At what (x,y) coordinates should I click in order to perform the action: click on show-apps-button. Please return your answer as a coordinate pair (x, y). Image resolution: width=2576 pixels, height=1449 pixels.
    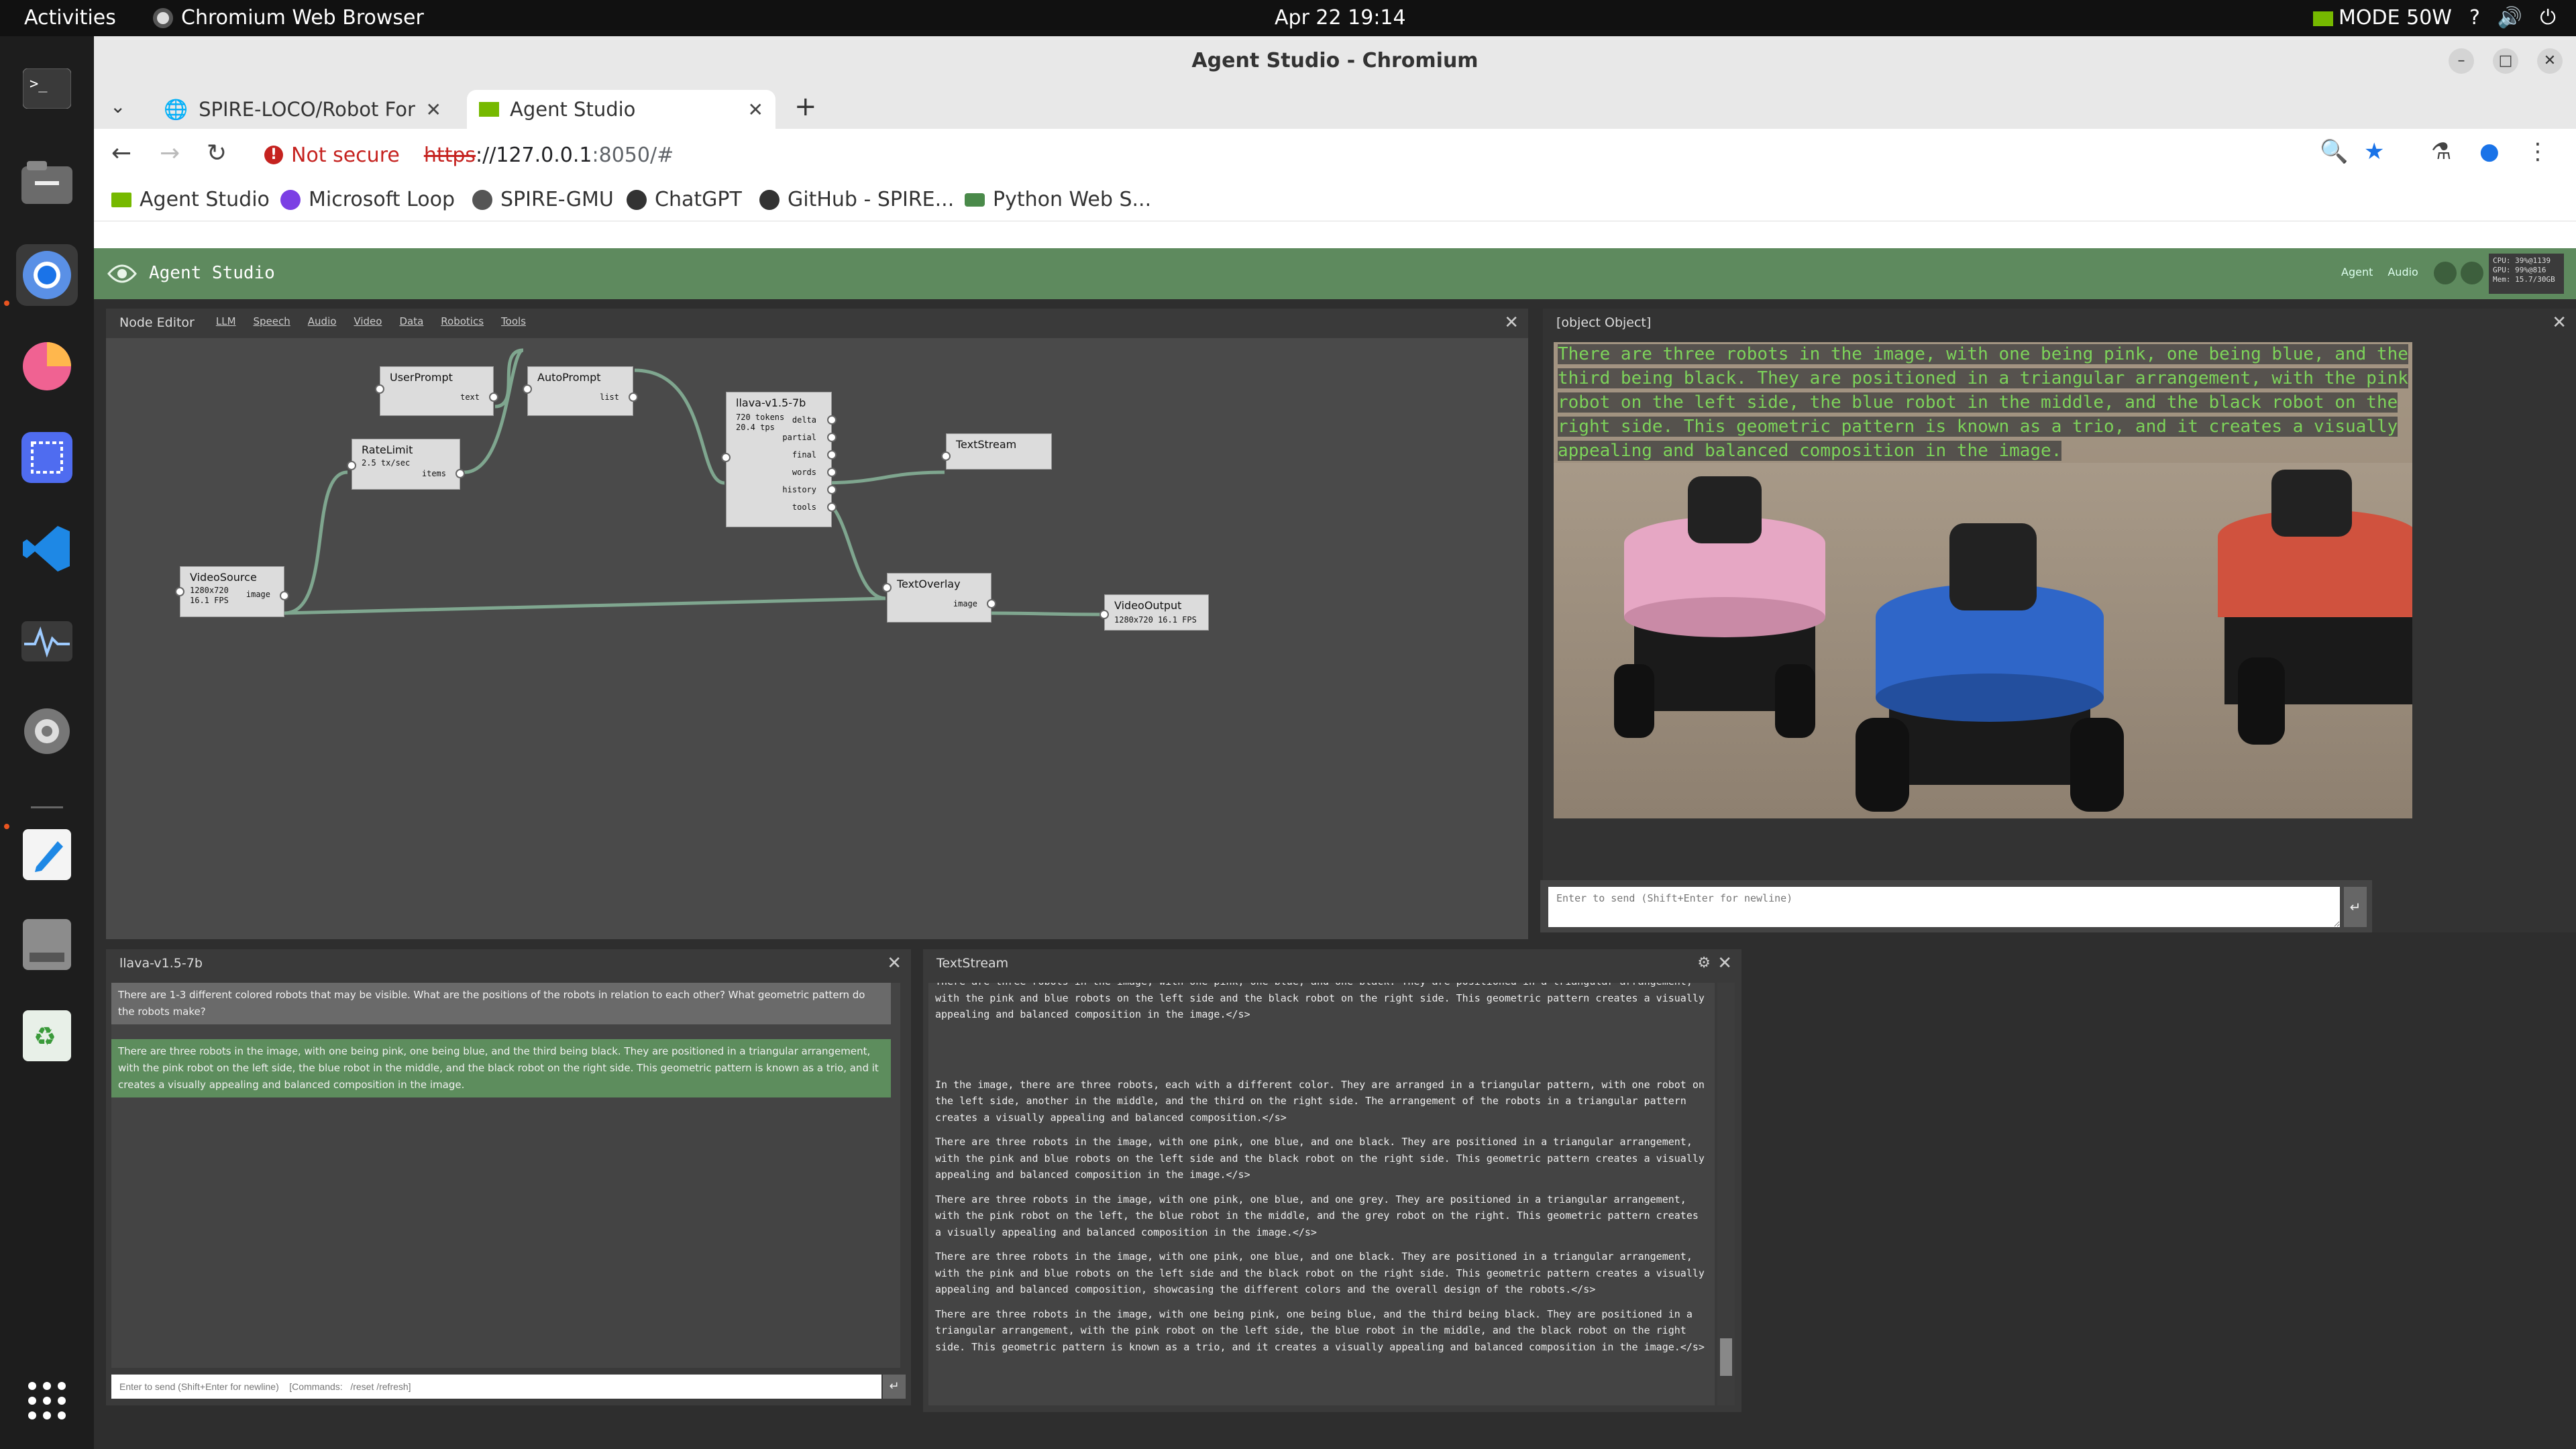
    Looking at the image, I should click on (47, 1401).